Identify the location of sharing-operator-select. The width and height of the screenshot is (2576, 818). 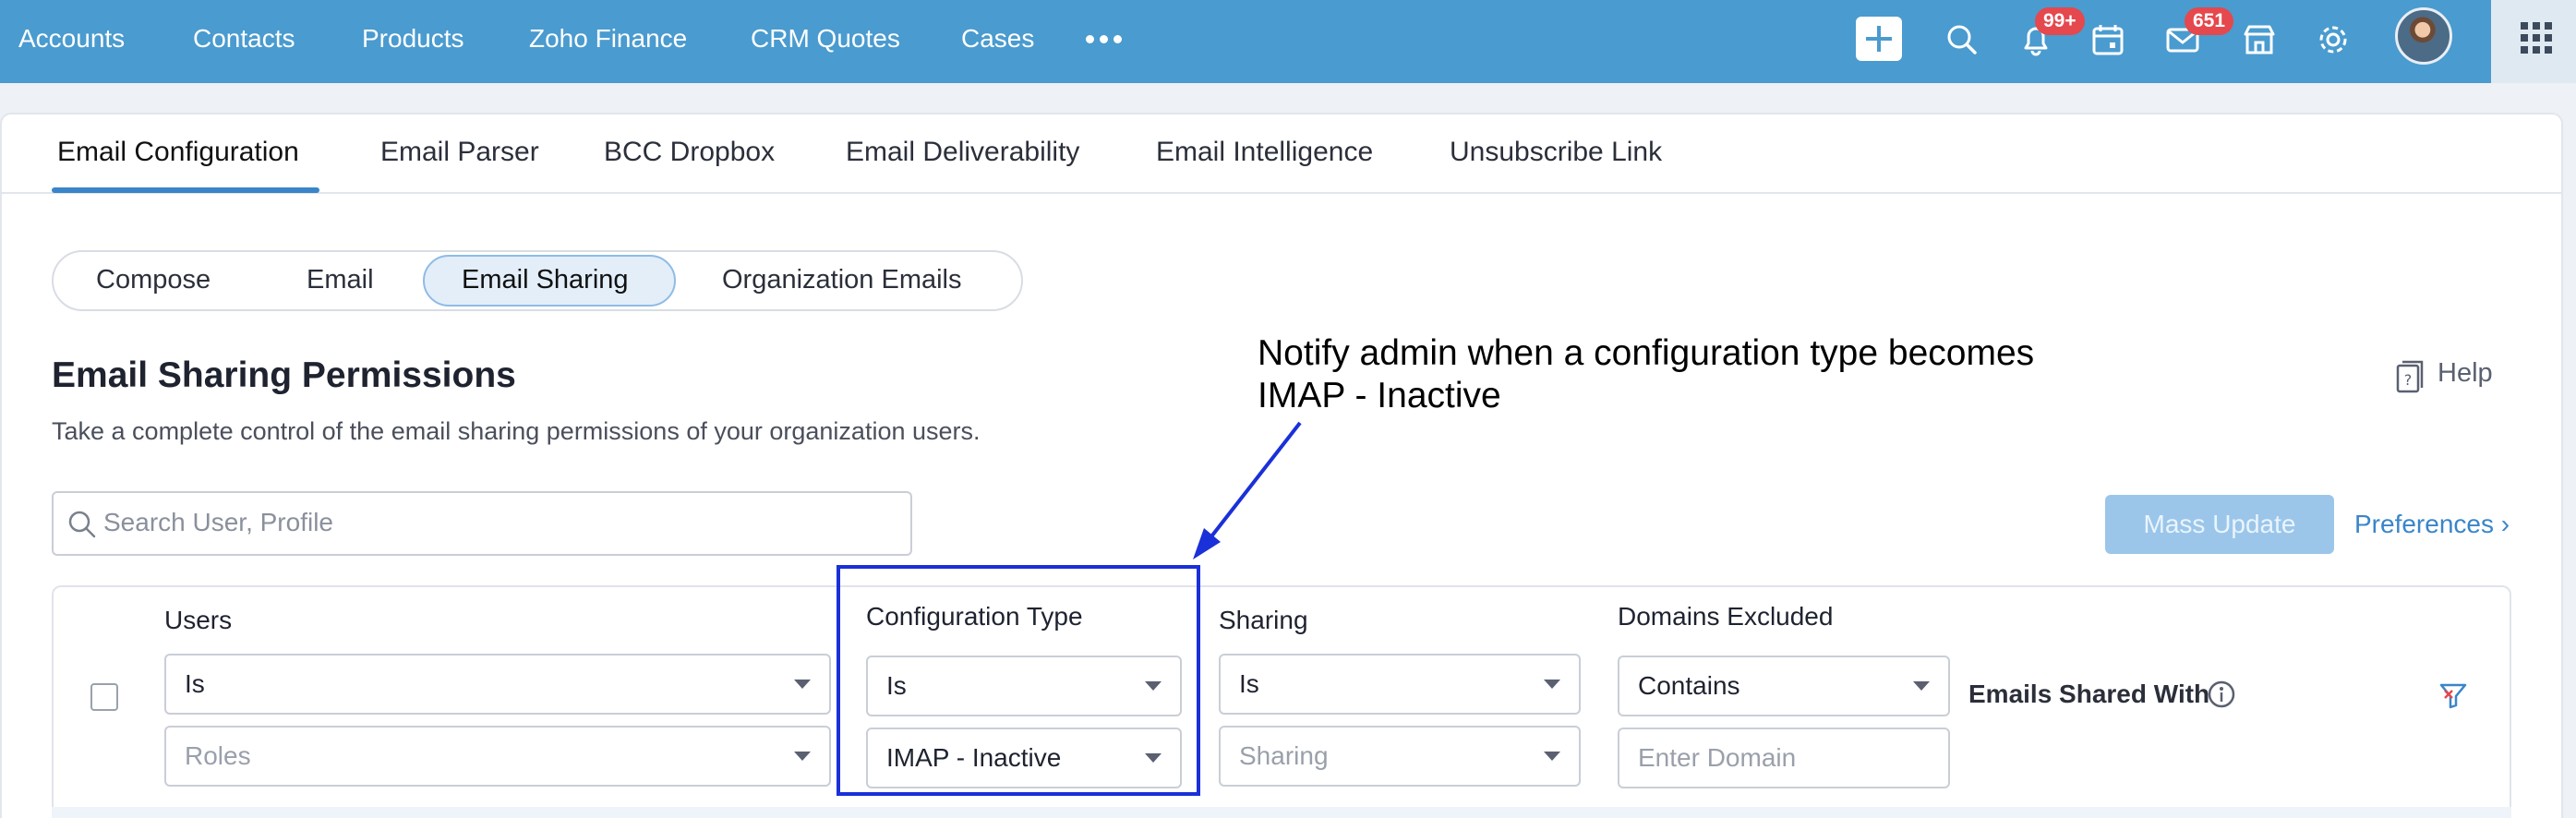
(1400, 684).